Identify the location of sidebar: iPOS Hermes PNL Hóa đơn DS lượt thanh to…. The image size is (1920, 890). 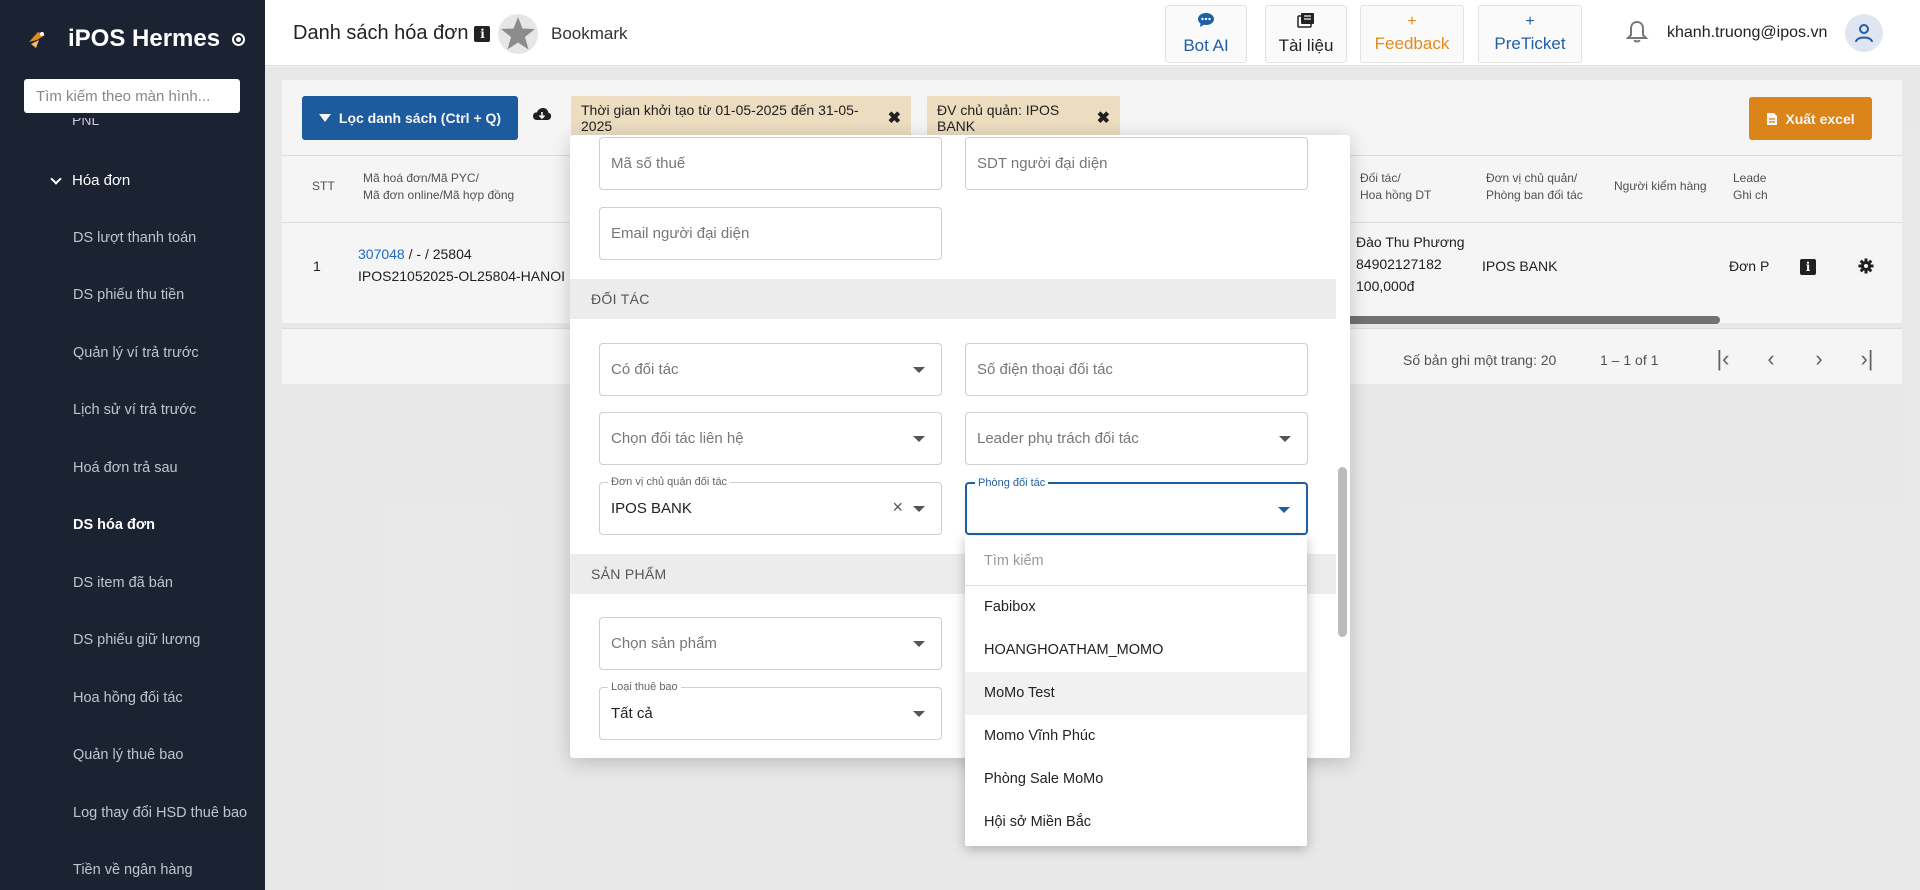
(132, 445).